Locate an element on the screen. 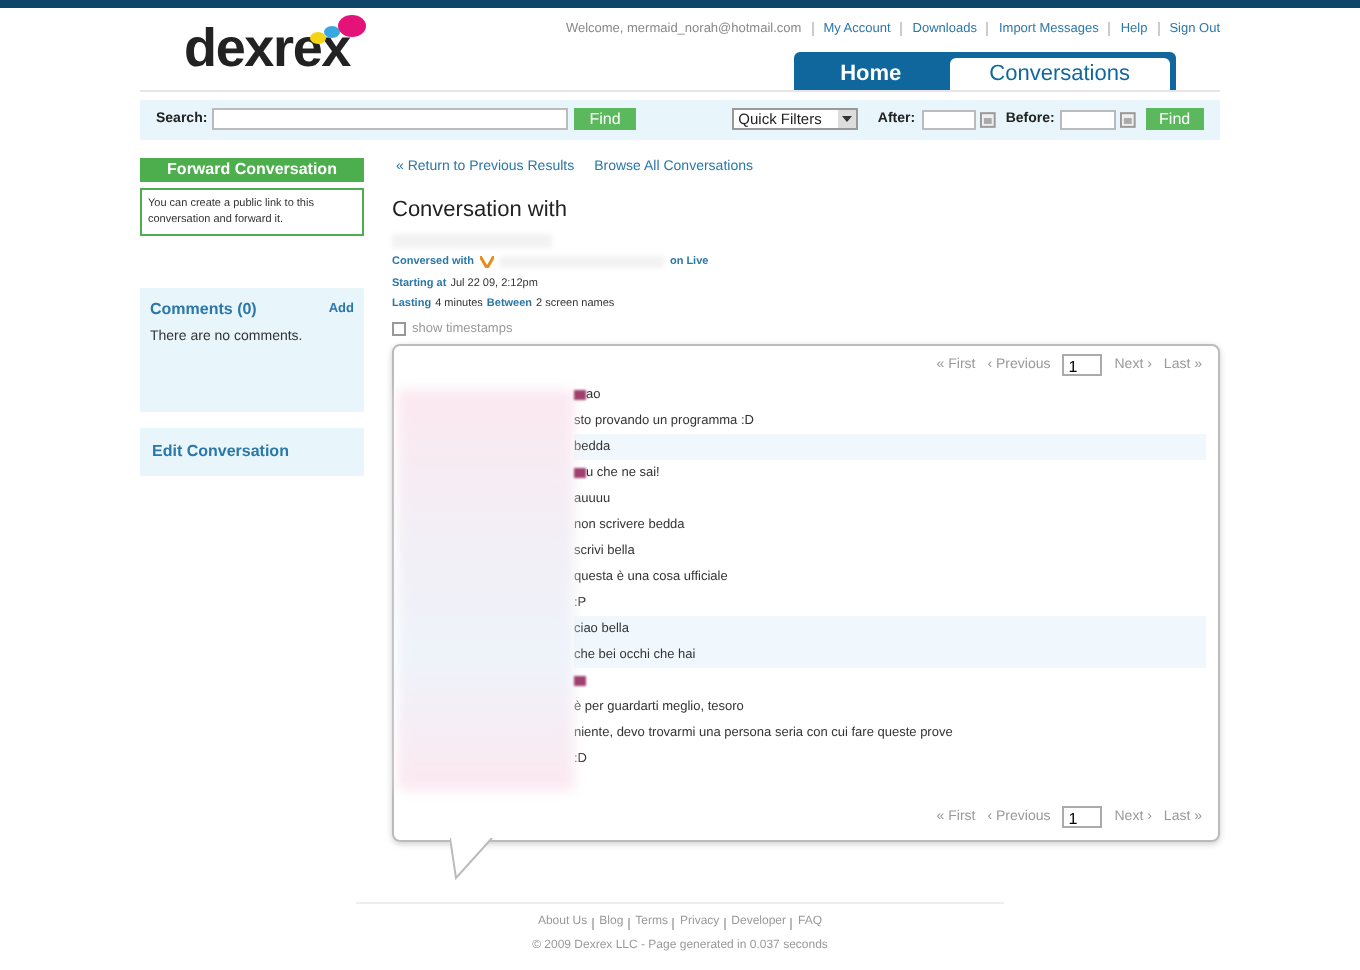 The height and width of the screenshot is (970, 1360). nav-tab: Home is located at coordinates (871, 73).